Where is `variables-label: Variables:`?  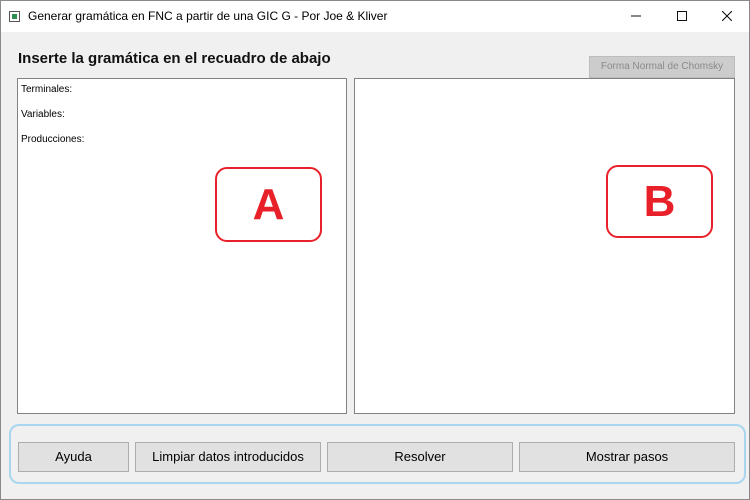
variables-label: Variables: is located at coordinates (43, 114).